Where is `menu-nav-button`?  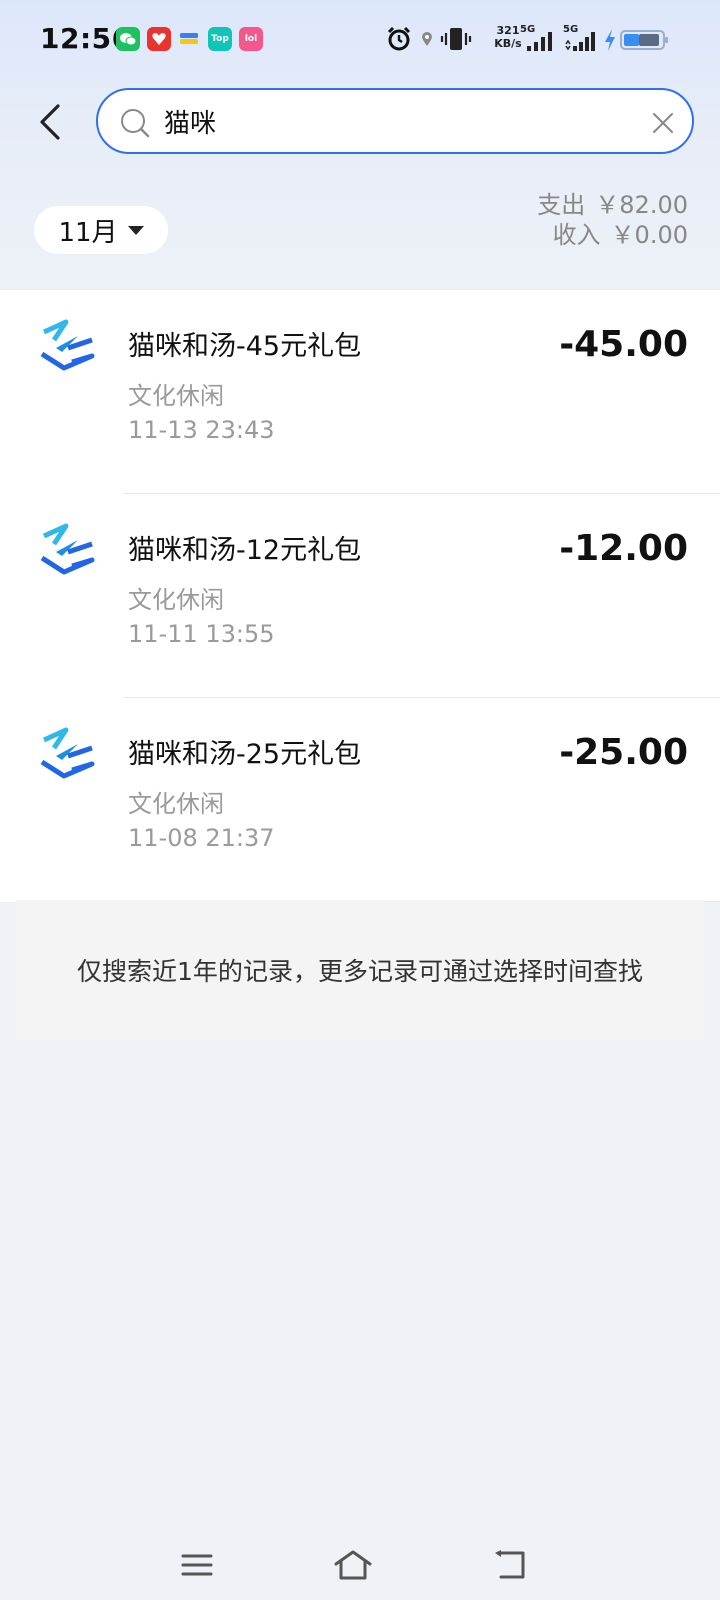
menu-nav-button is located at coordinates (197, 1565).